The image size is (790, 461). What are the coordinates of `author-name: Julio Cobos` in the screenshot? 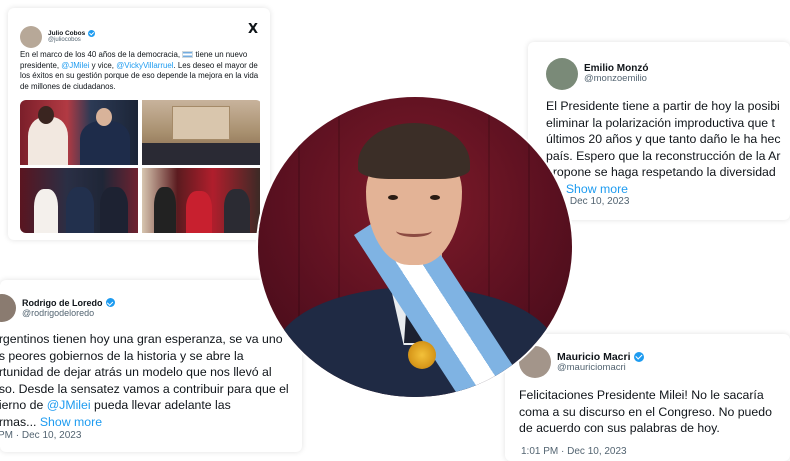 It's located at (66, 33).